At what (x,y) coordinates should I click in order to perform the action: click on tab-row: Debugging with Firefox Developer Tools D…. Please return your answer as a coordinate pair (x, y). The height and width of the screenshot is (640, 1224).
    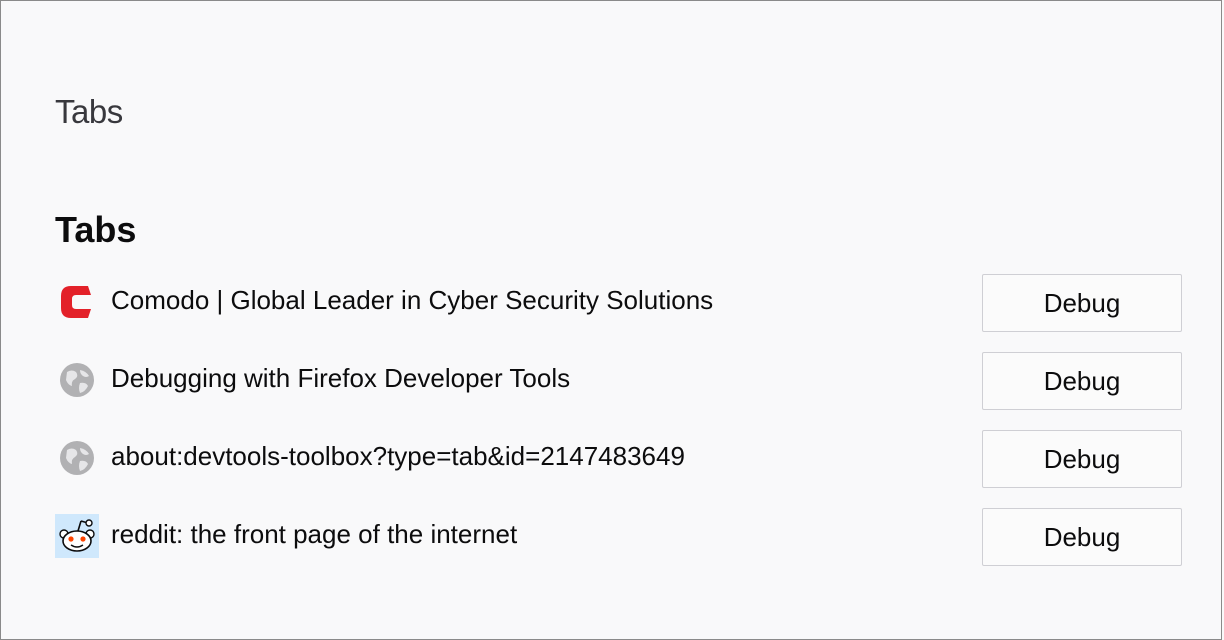
    Looking at the image, I should click on (620, 388).